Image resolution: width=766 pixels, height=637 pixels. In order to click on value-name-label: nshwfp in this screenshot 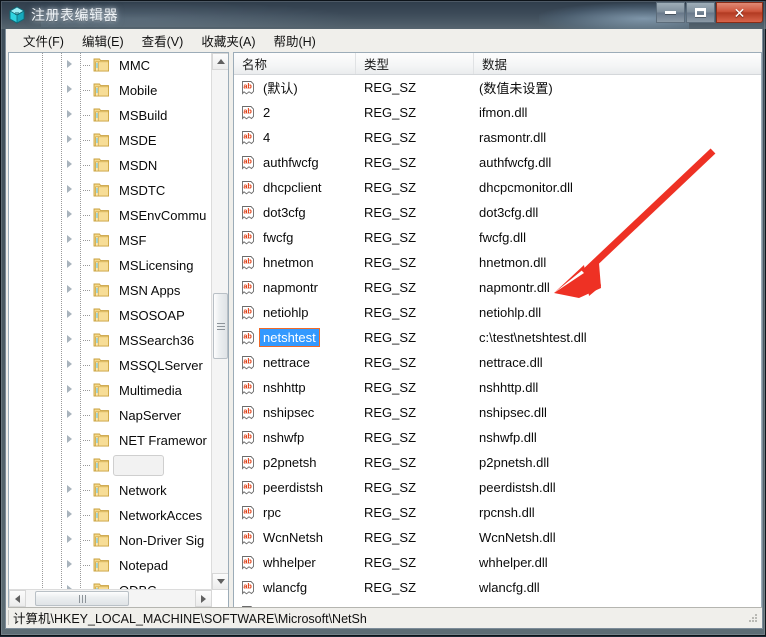, I will do `click(284, 437)`.